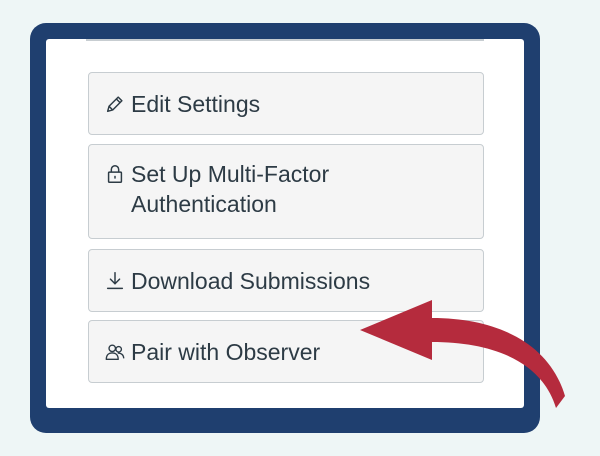 The image size is (600, 456). Describe the element at coordinates (230, 189) in the screenshot. I see `setup-mfa-label: Set Up Multi-Factor Authentication` at that location.